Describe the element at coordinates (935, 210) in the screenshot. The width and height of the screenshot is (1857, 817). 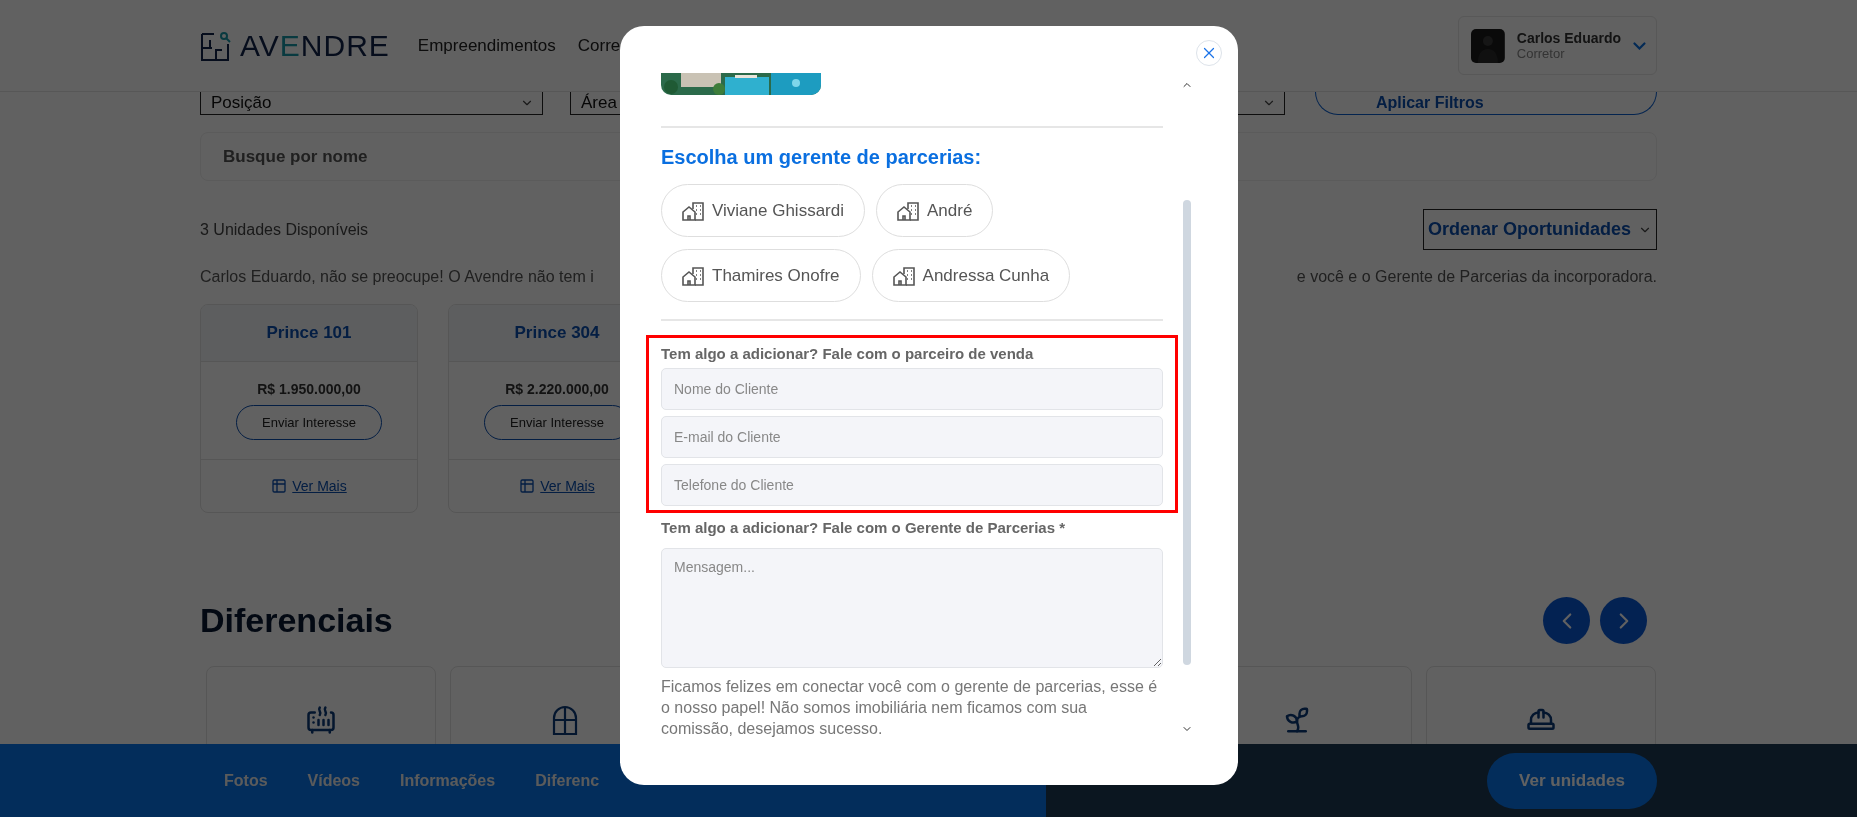
I see `manager-chip: André` at that location.